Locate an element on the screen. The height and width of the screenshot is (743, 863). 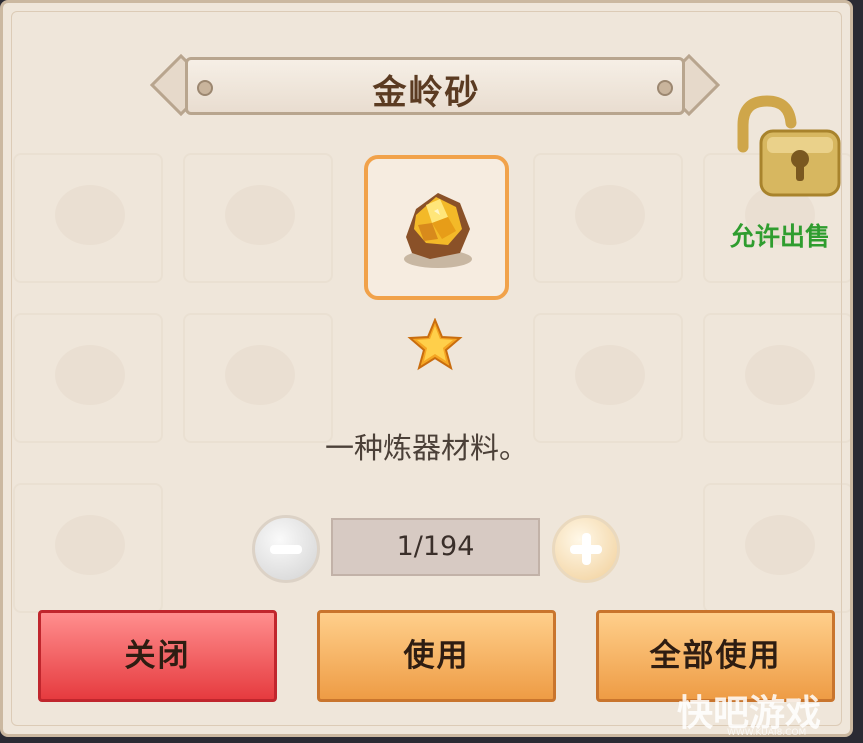
item-description: 一种炼器材料。 is located at coordinates (426, 448).